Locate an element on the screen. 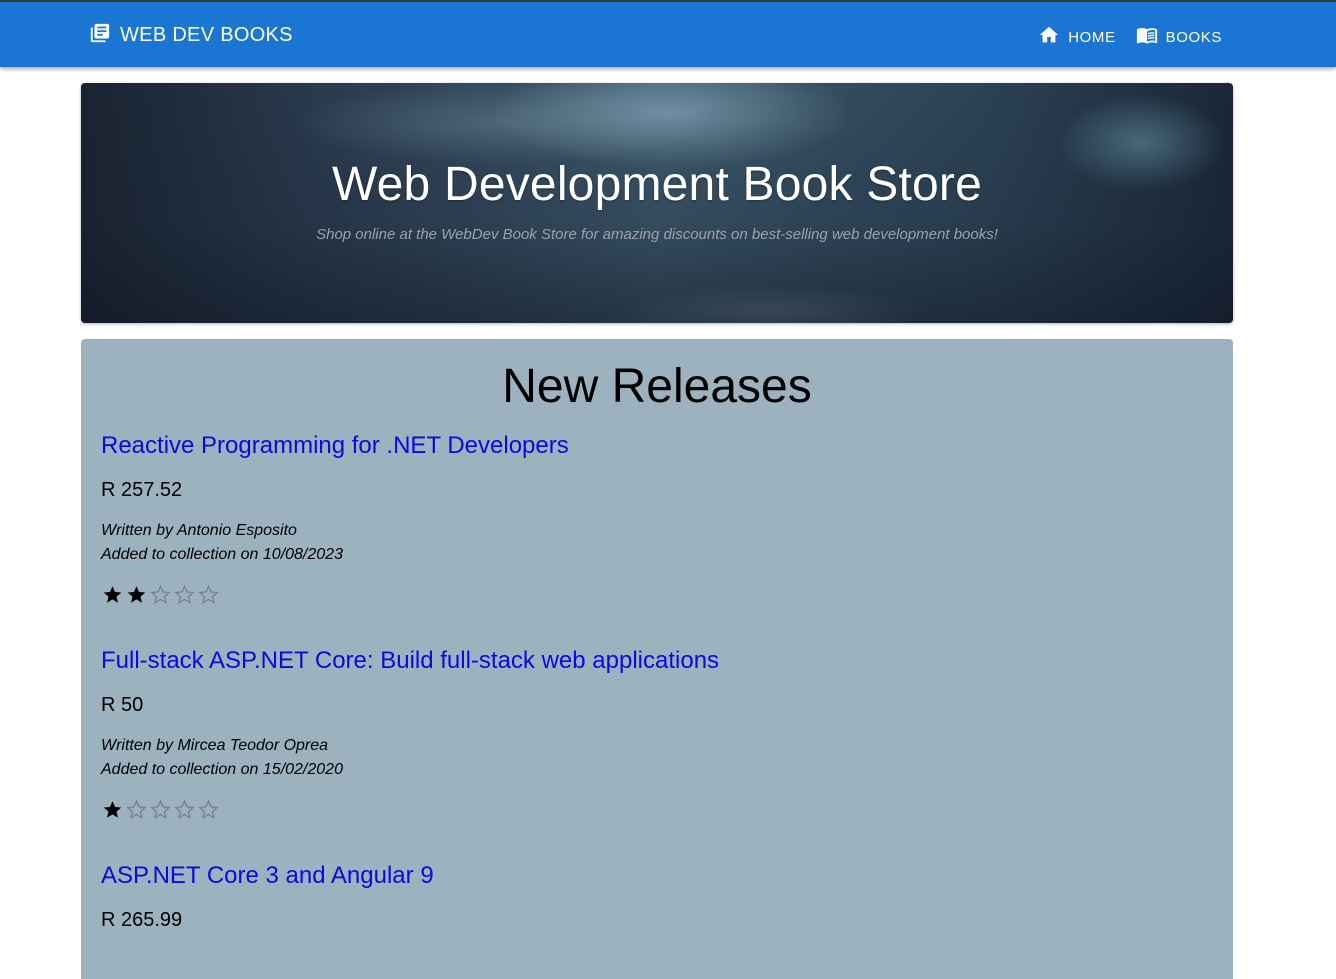 This screenshot has width=1336, height=979. hero-title: Web Development Book Store is located at coordinates (657, 184).